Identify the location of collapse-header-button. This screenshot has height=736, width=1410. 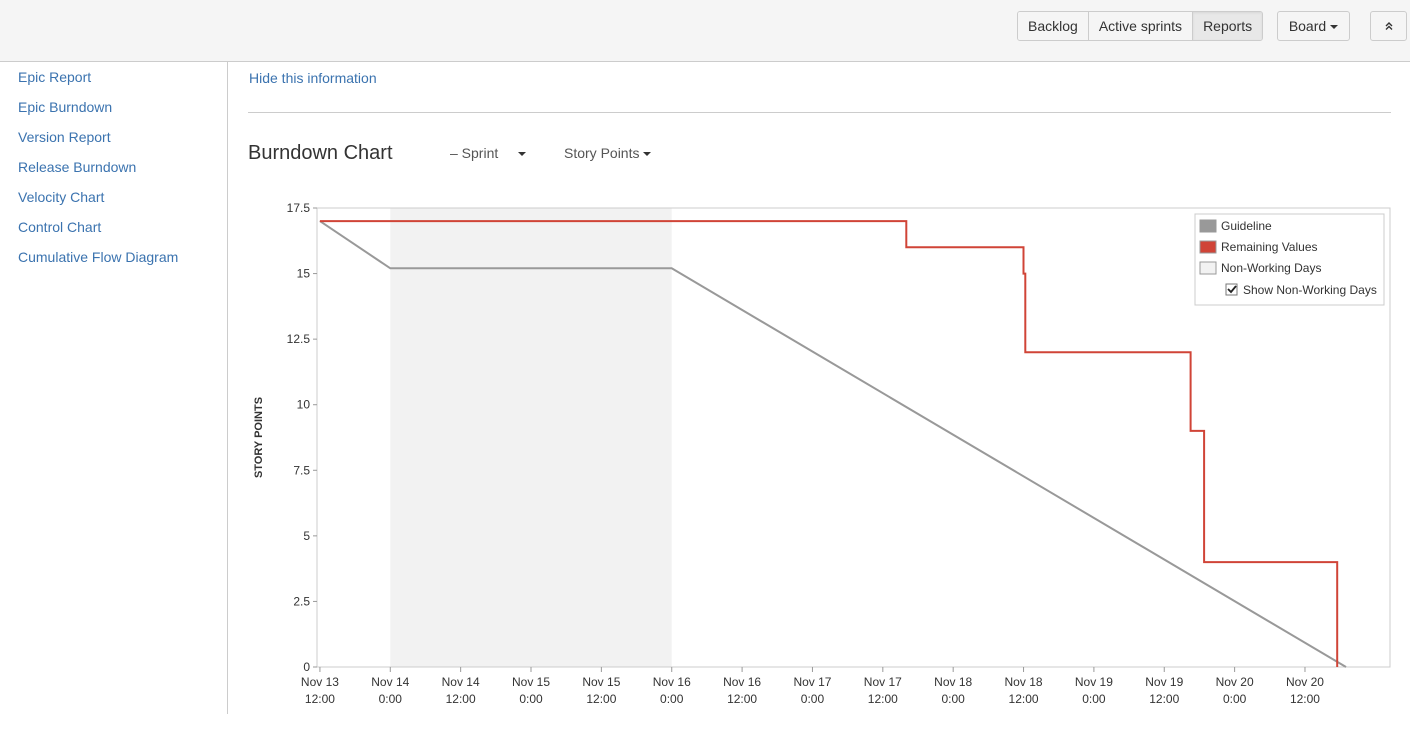
(1388, 26).